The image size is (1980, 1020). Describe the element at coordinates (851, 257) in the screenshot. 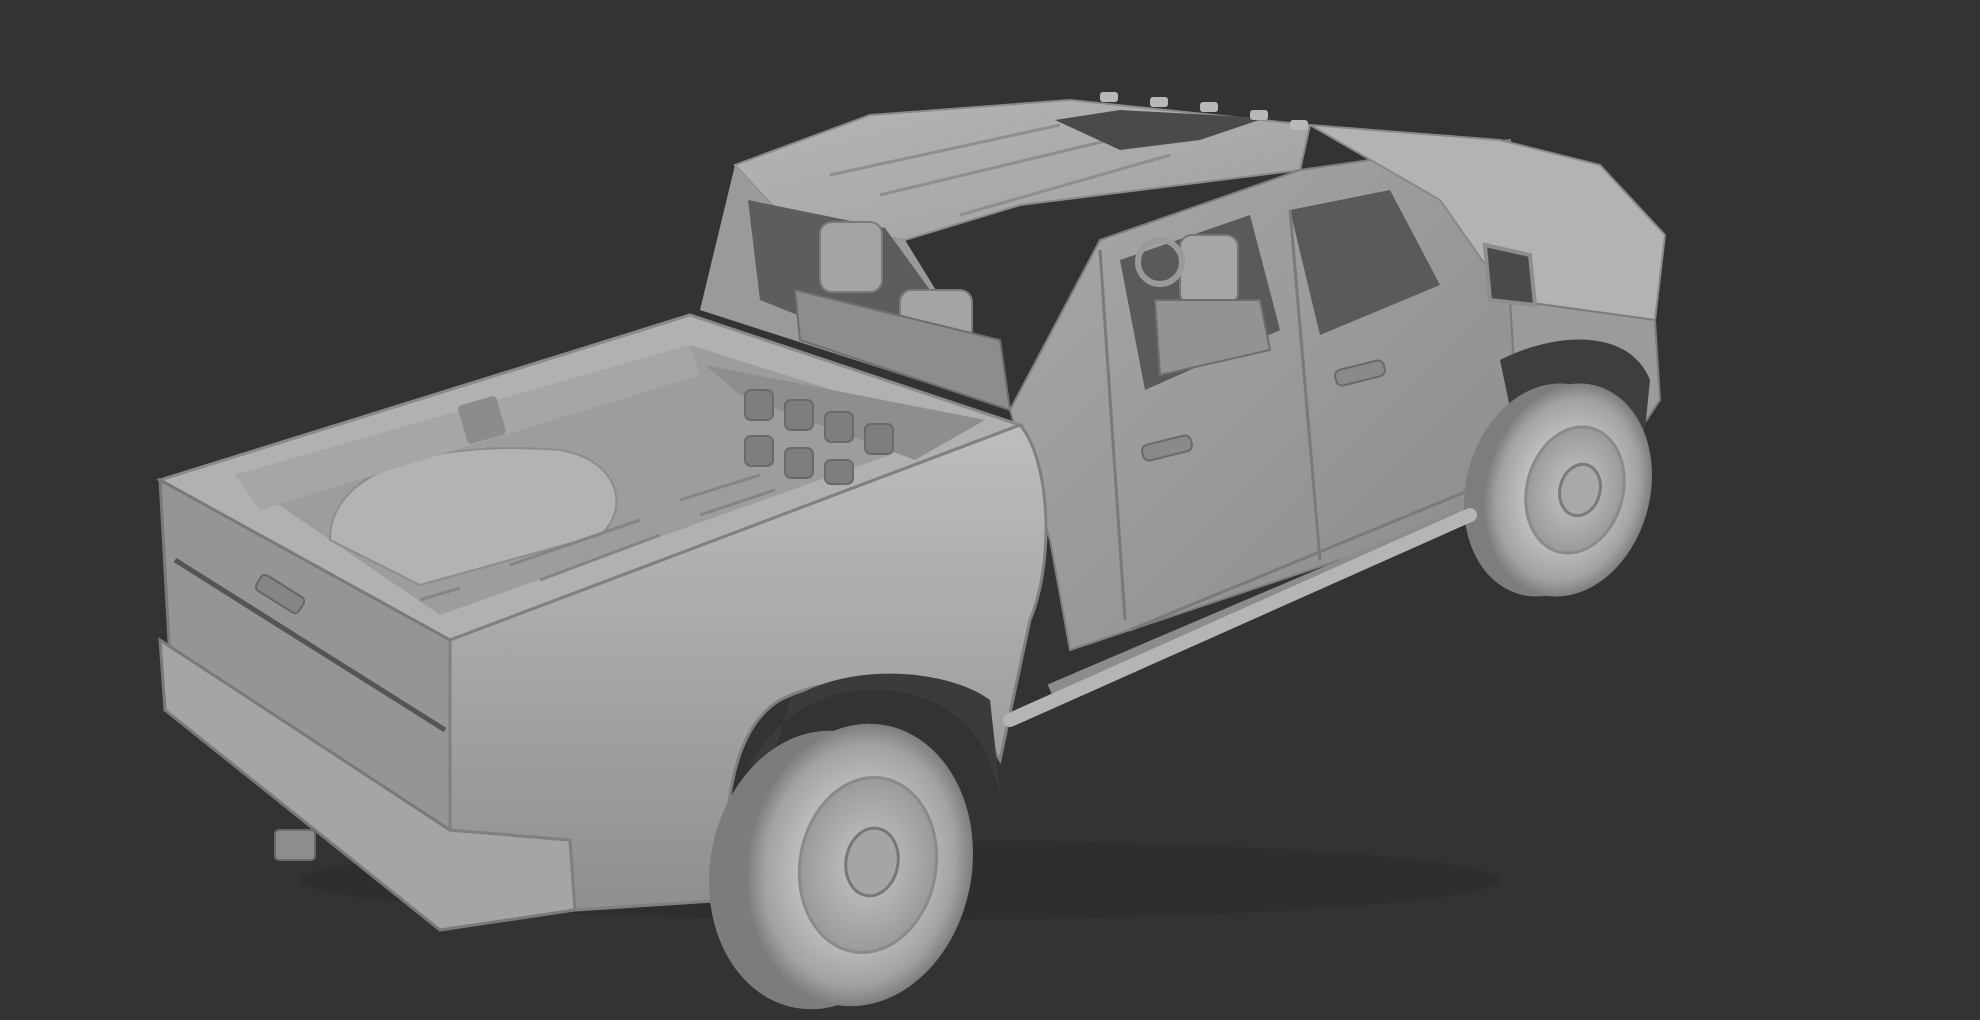

I see `rear-seat-headrest` at that location.